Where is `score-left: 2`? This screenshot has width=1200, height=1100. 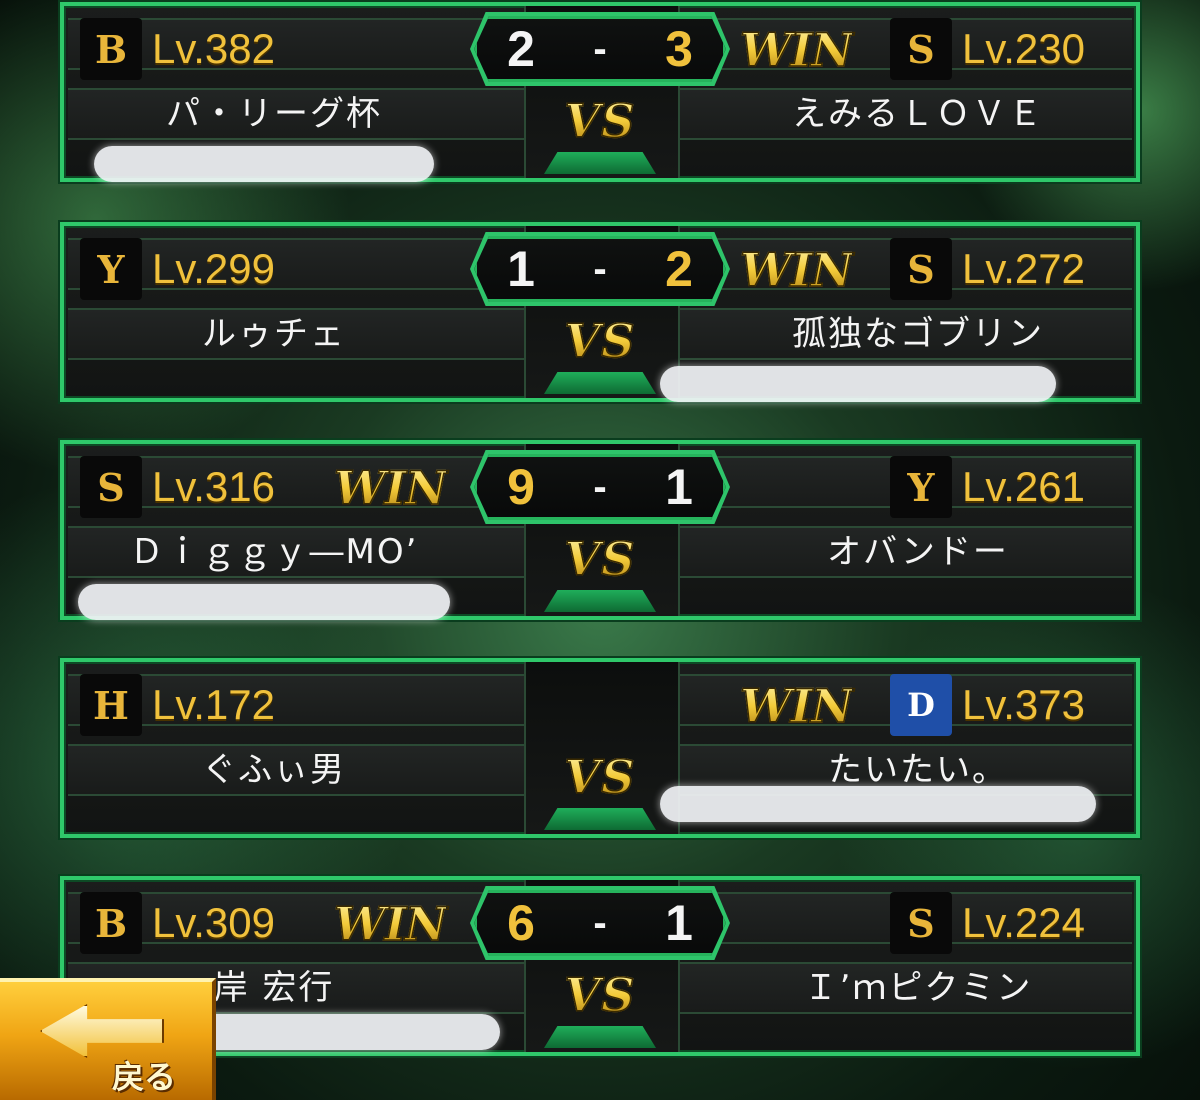
score-left: 2 is located at coordinates (521, 49).